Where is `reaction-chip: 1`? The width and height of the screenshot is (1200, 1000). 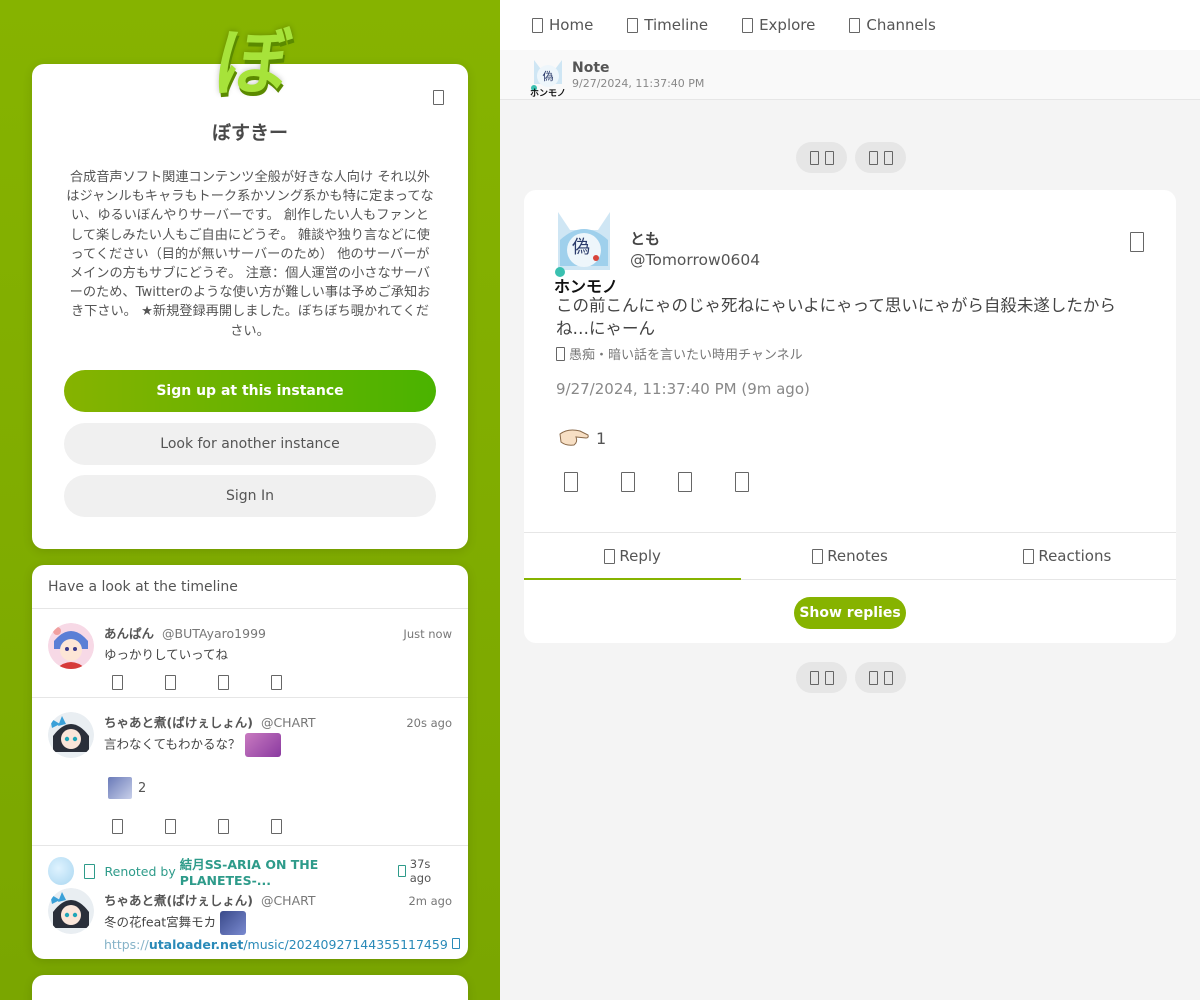 reaction-chip: 1 is located at coordinates (582, 438).